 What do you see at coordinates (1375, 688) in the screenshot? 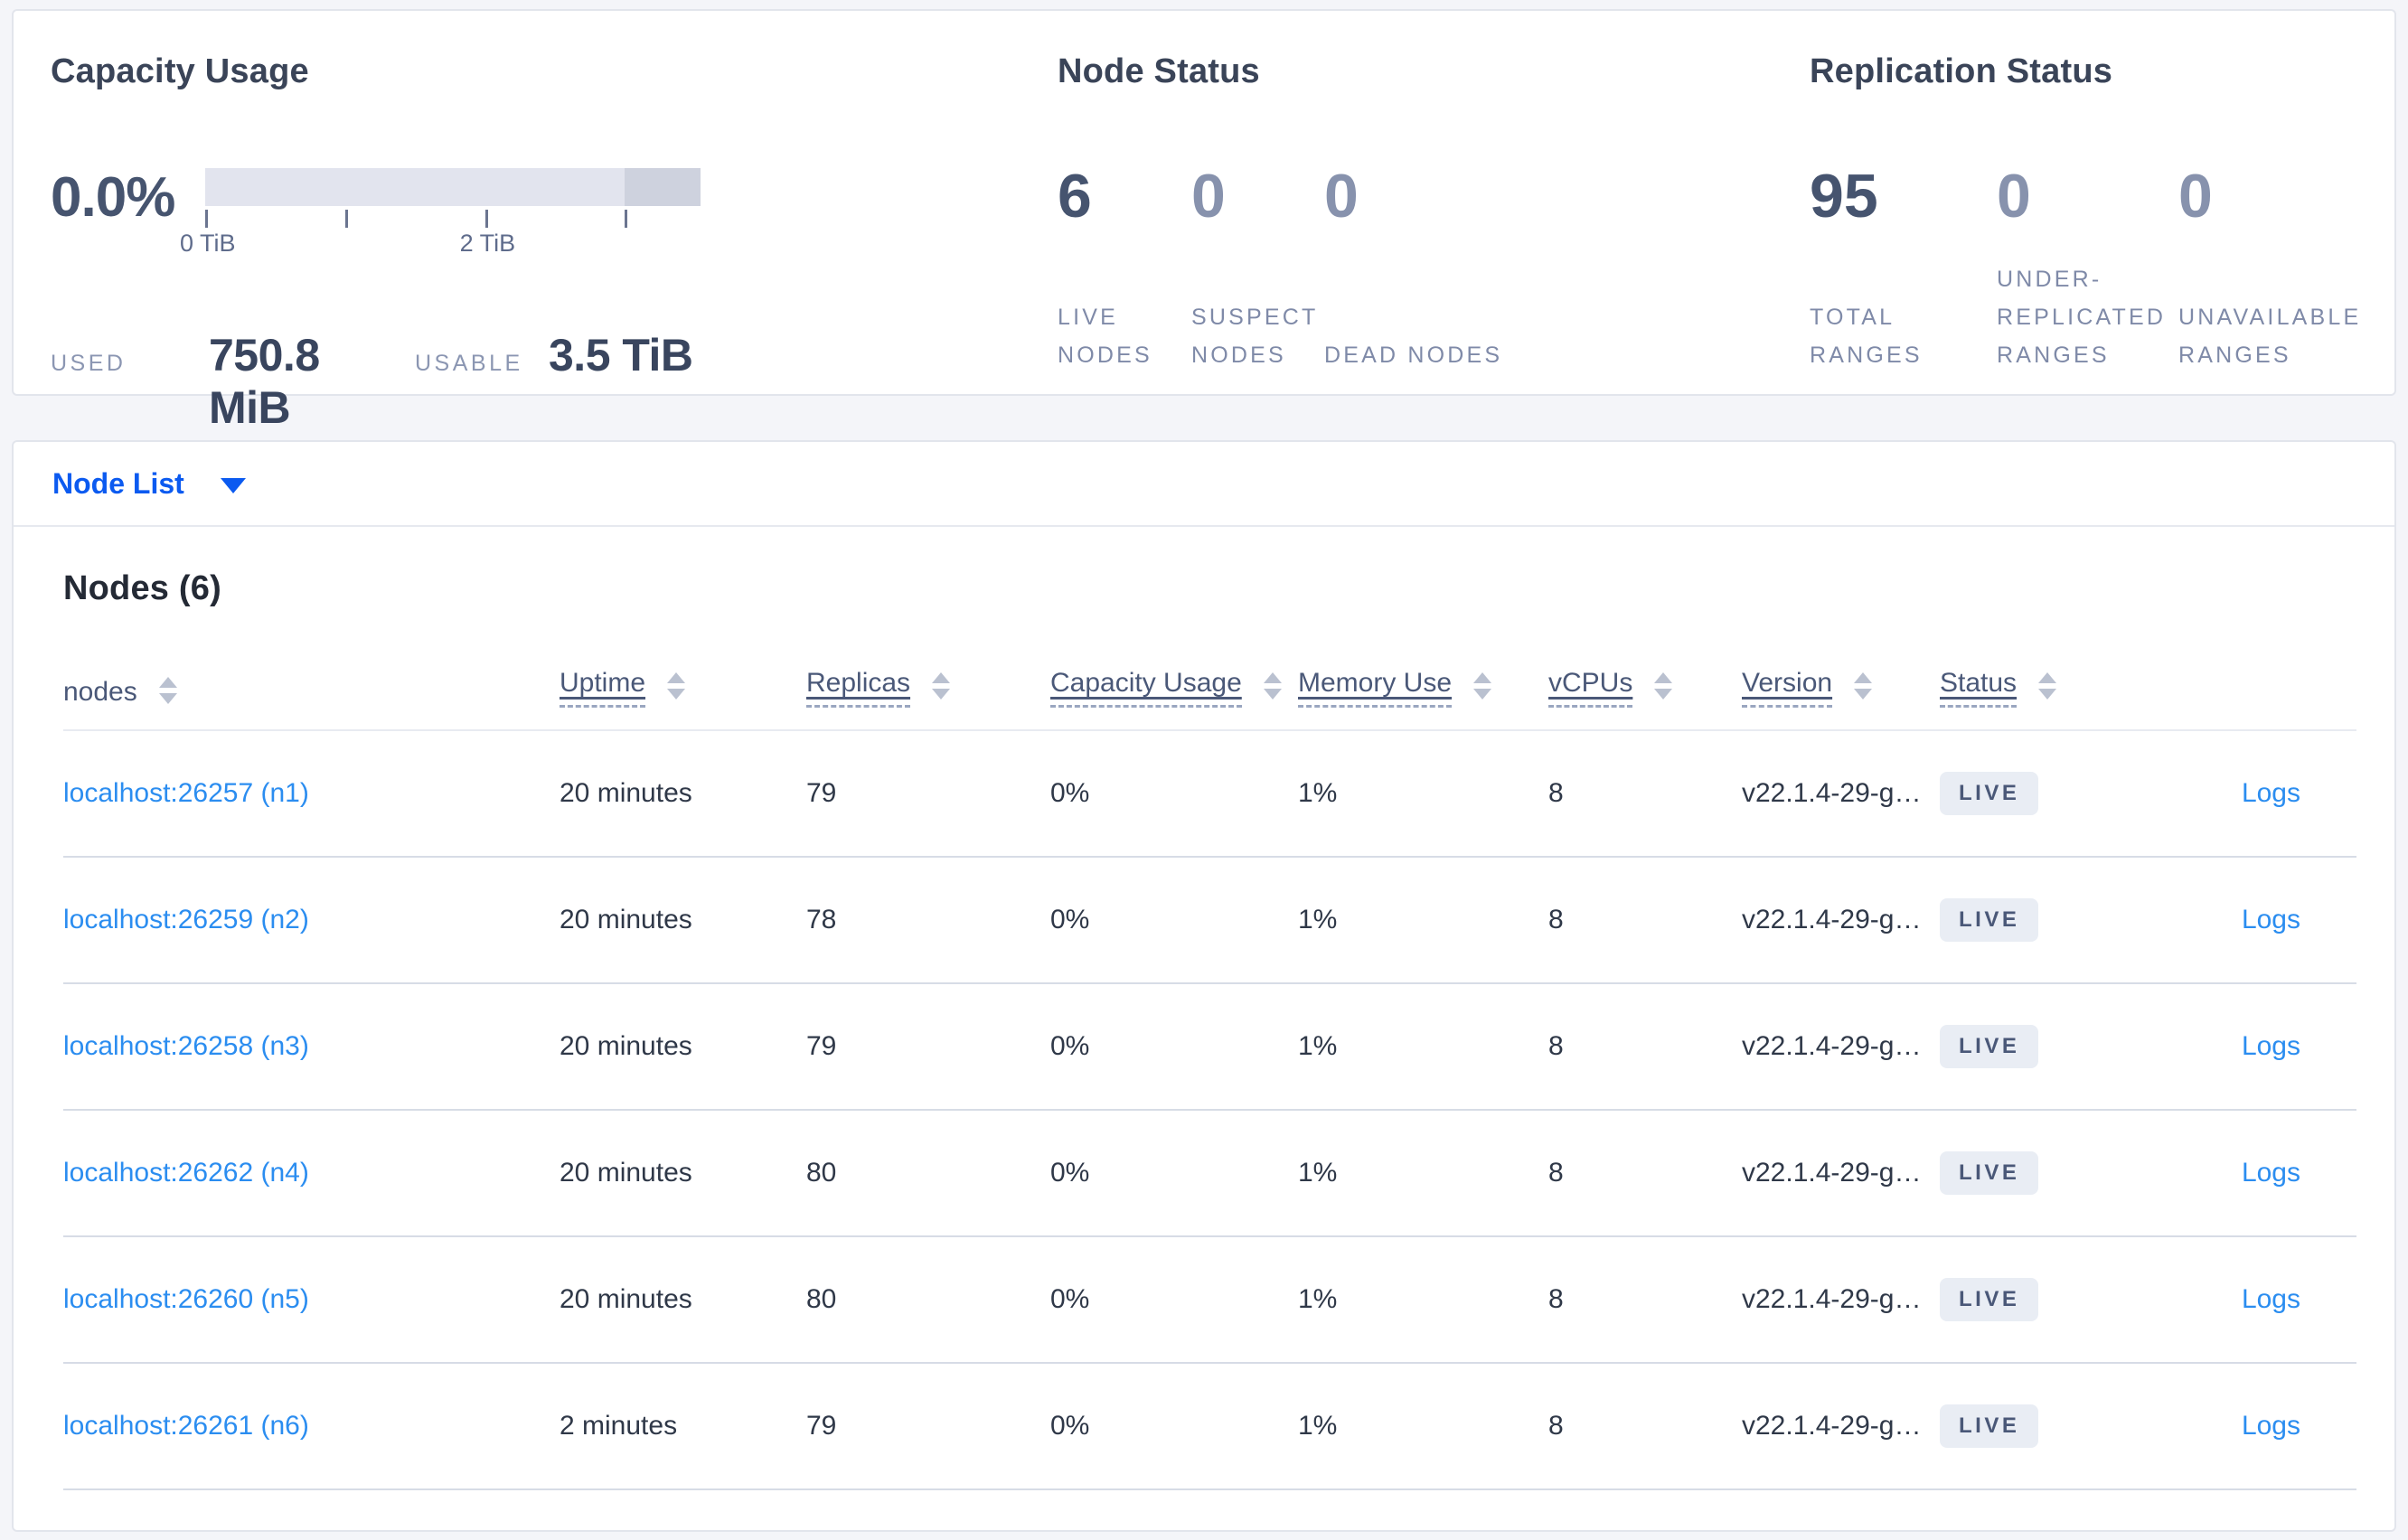
I see `column-label: Memory Use` at bounding box center [1375, 688].